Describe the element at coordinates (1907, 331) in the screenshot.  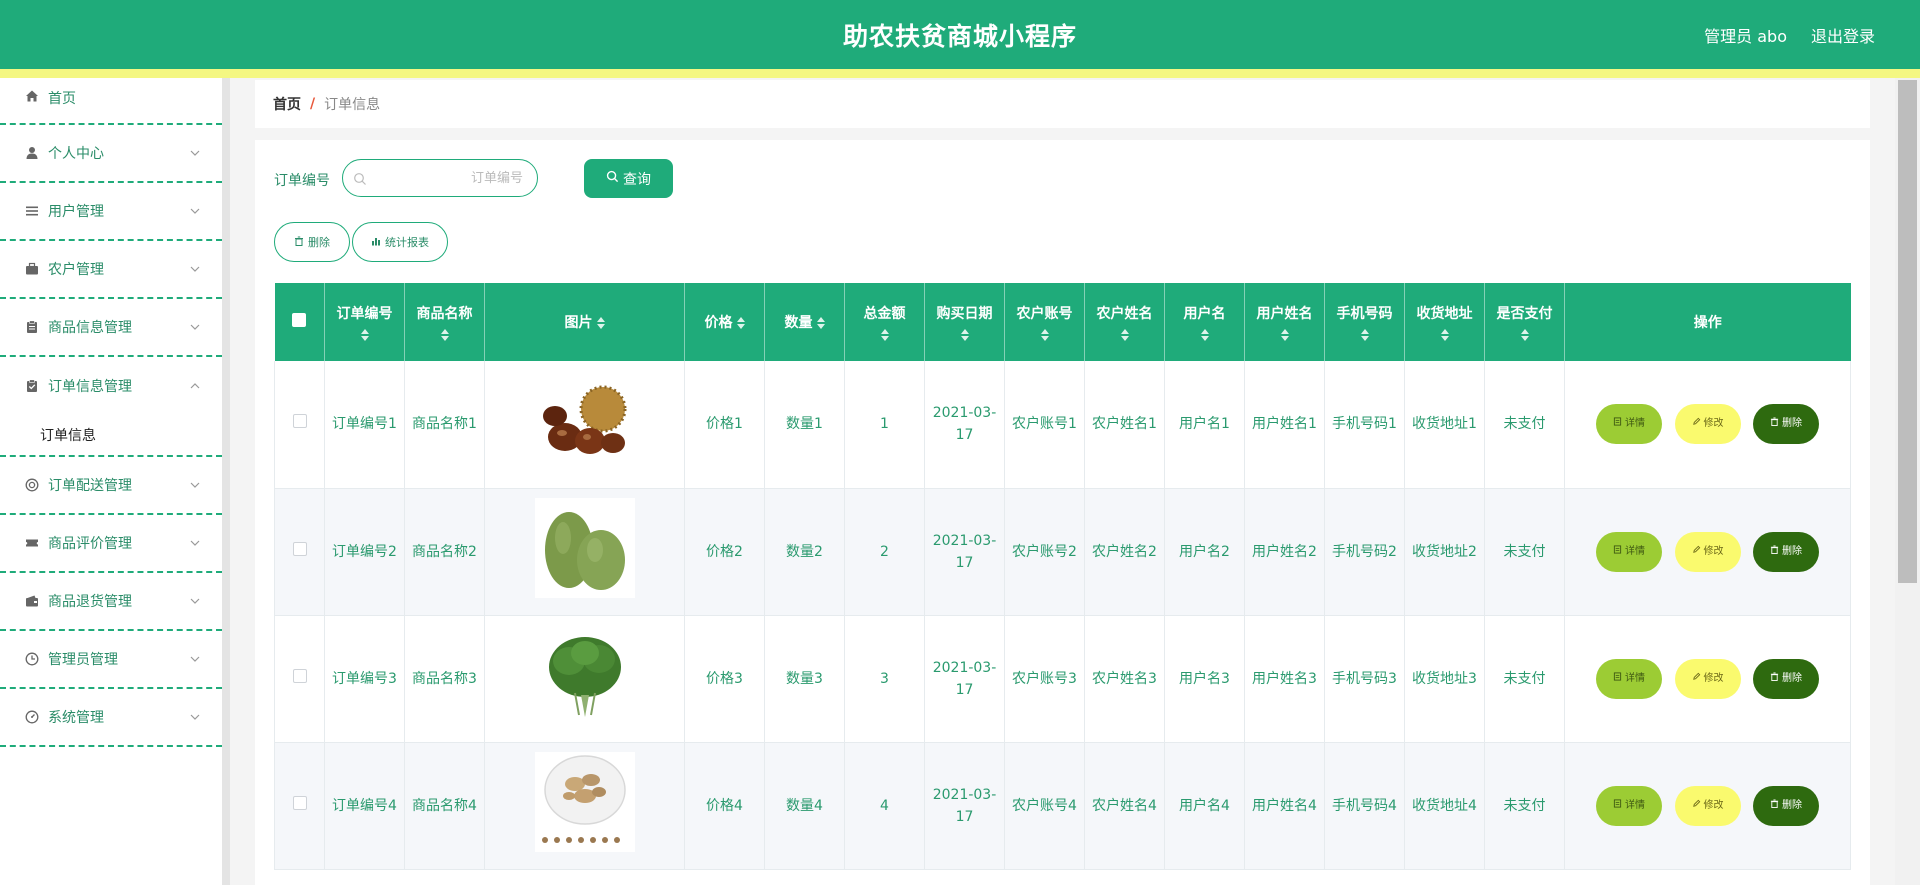
I see `page-scrollbar-thumb` at that location.